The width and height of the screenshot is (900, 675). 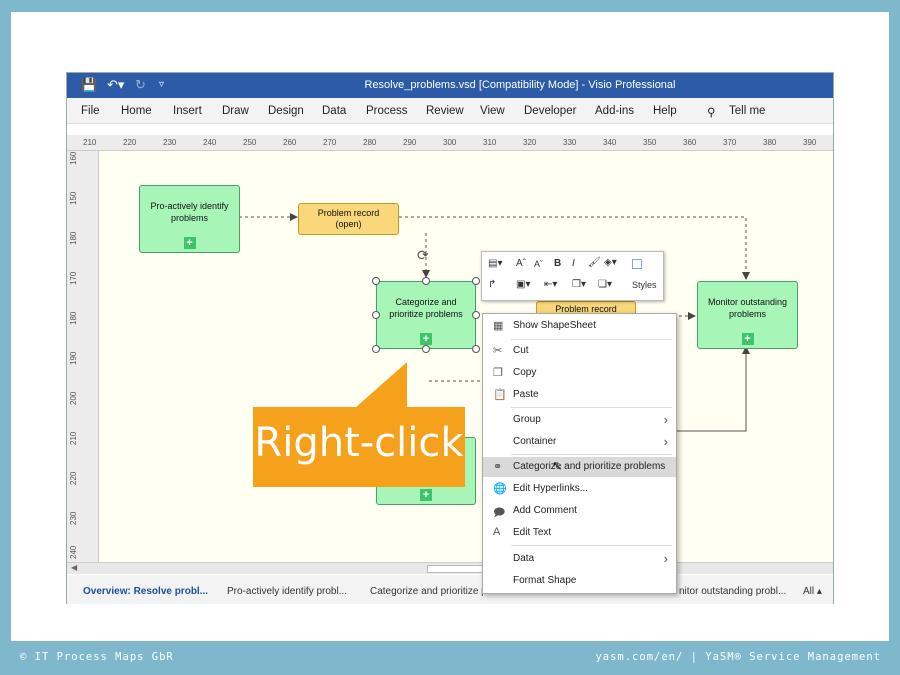 What do you see at coordinates (370, 142) in the screenshot?
I see `ruler-tick: 280` at bounding box center [370, 142].